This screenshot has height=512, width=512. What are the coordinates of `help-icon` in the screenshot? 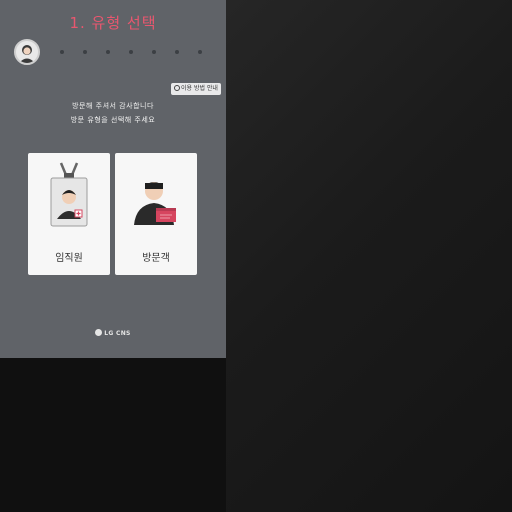 It's located at (177, 88).